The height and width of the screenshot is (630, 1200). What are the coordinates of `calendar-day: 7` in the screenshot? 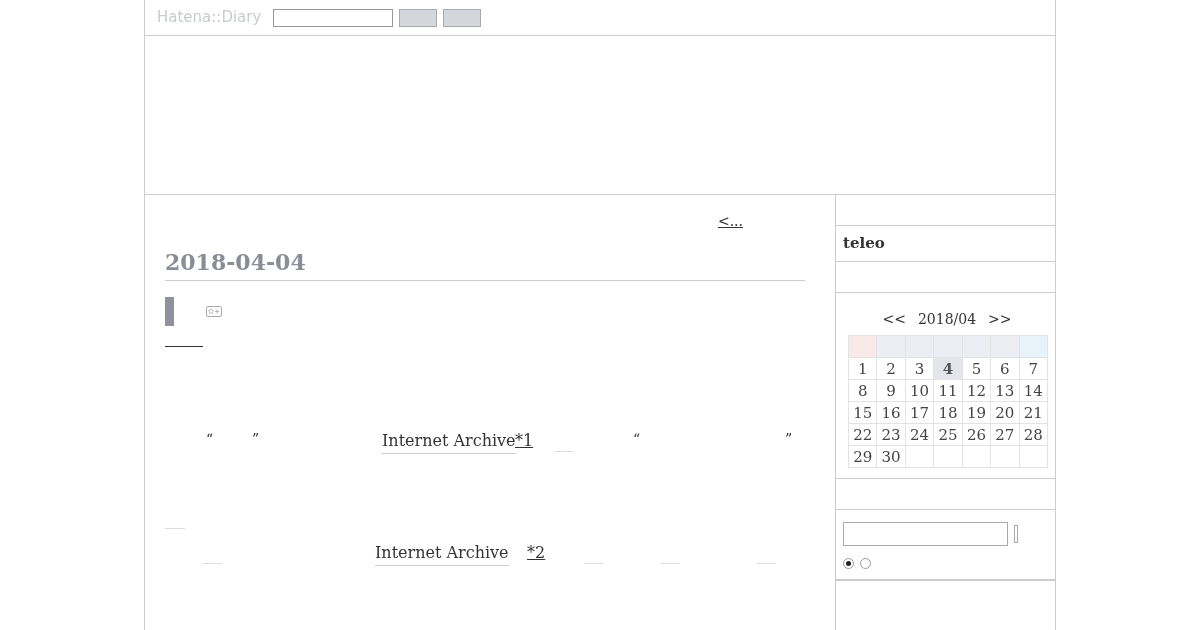 It's located at (1033, 369).